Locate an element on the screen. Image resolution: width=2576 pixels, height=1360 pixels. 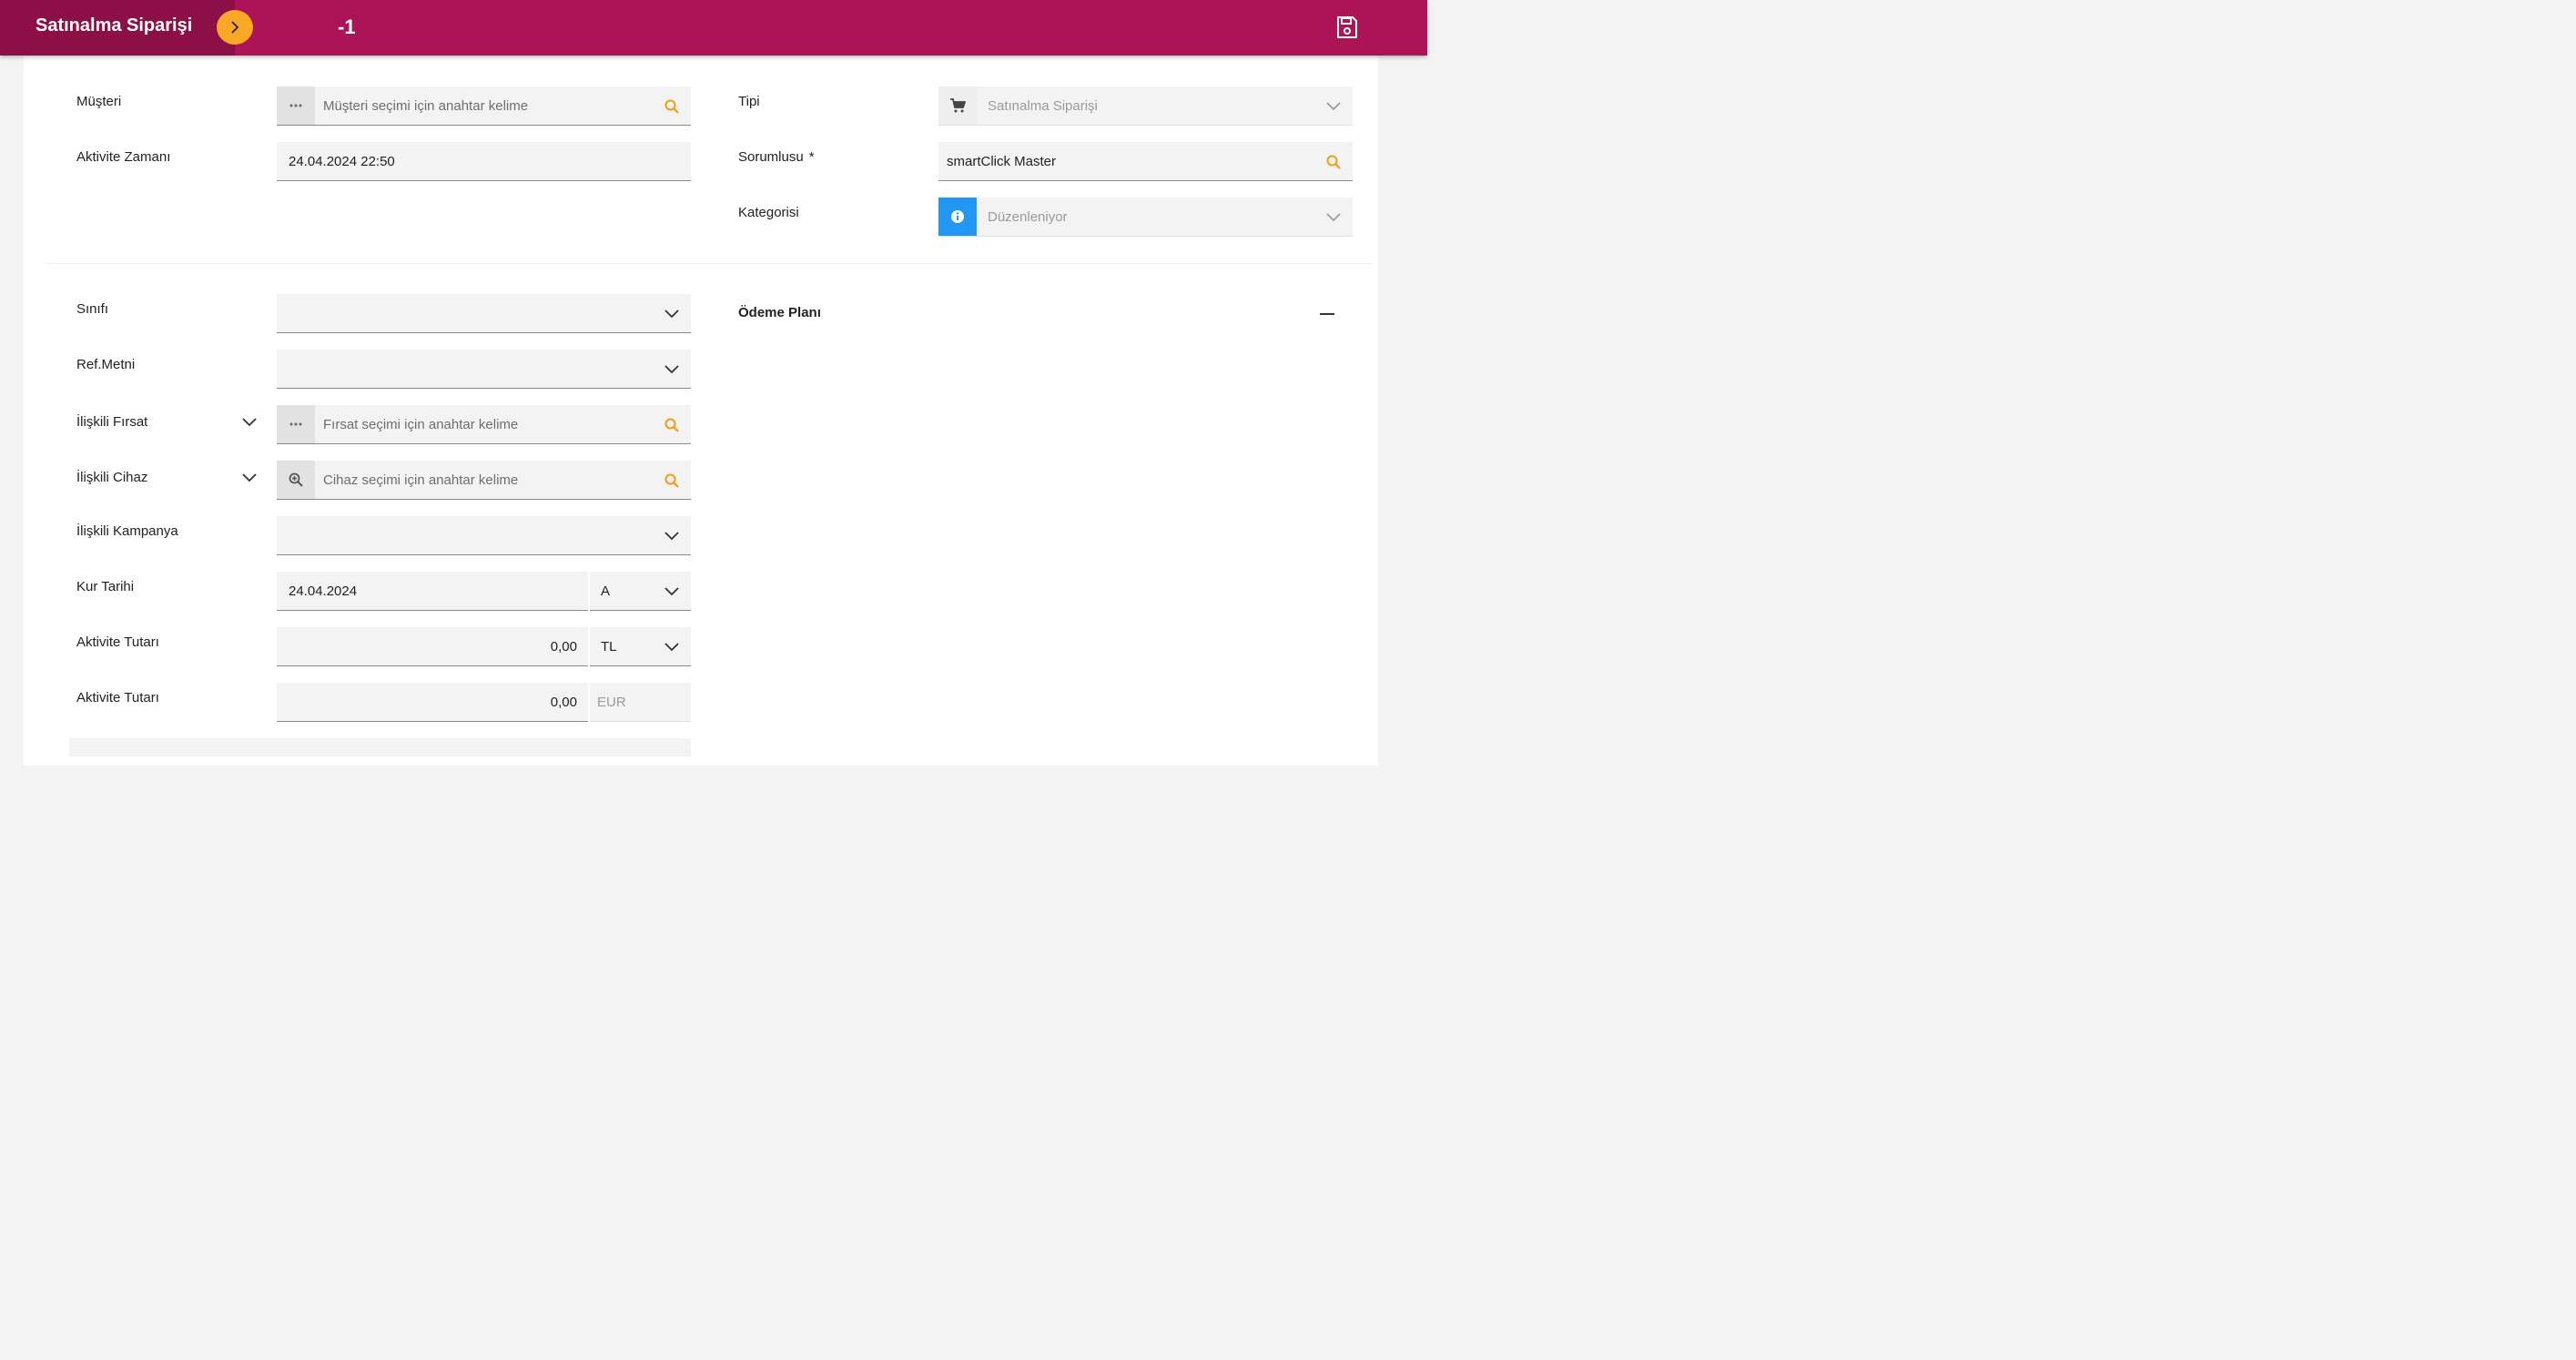
currency-dropdown-arrow is located at coordinates (672, 647).